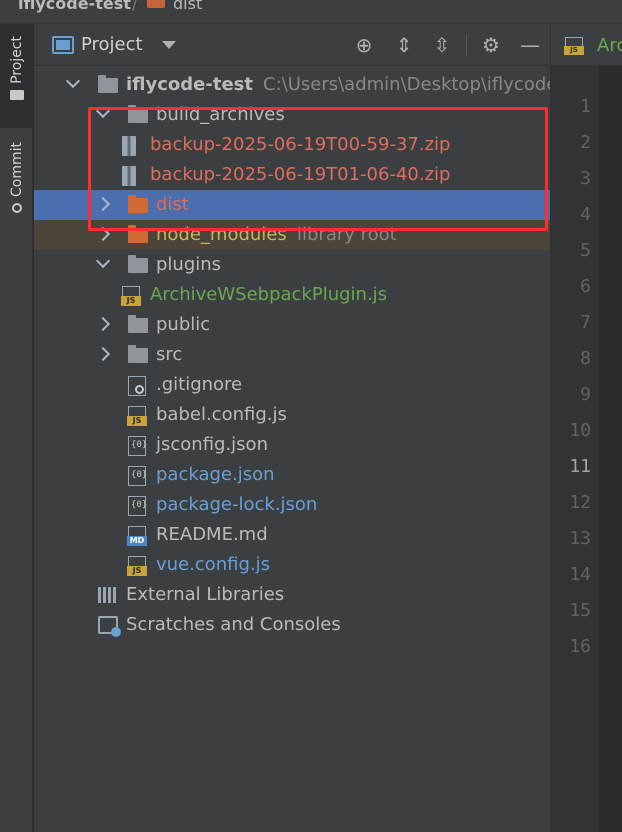  Describe the element at coordinates (491, 45) in the screenshot. I see `gear-icon: ⚙` at that location.